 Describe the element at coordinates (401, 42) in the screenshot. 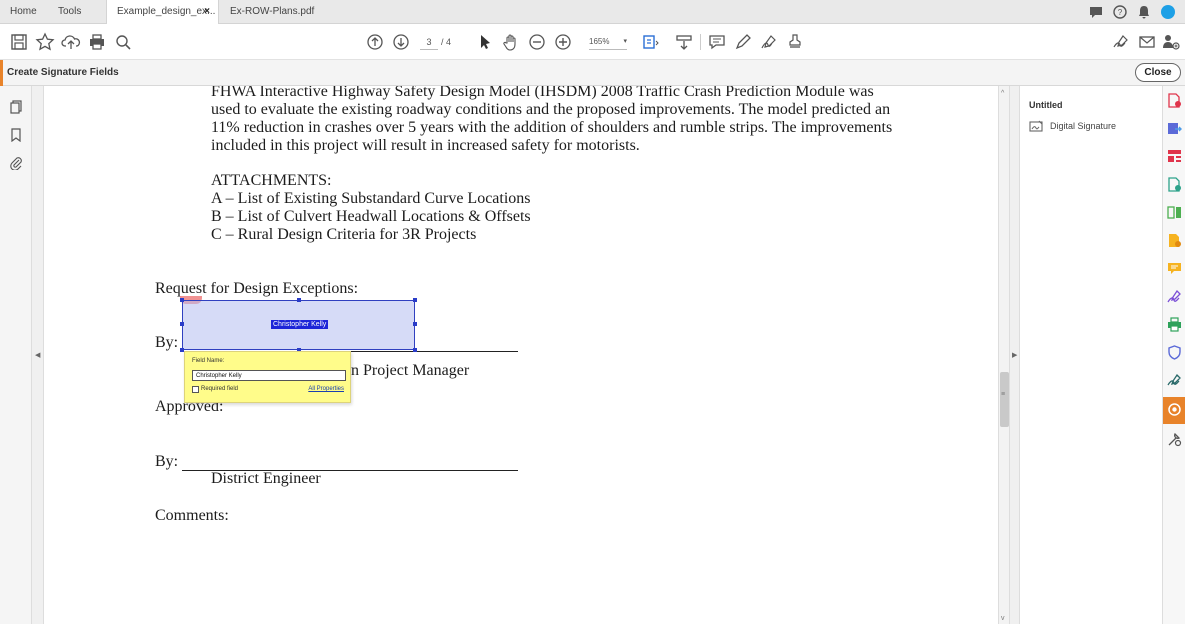

I see `next-page-icon` at that location.